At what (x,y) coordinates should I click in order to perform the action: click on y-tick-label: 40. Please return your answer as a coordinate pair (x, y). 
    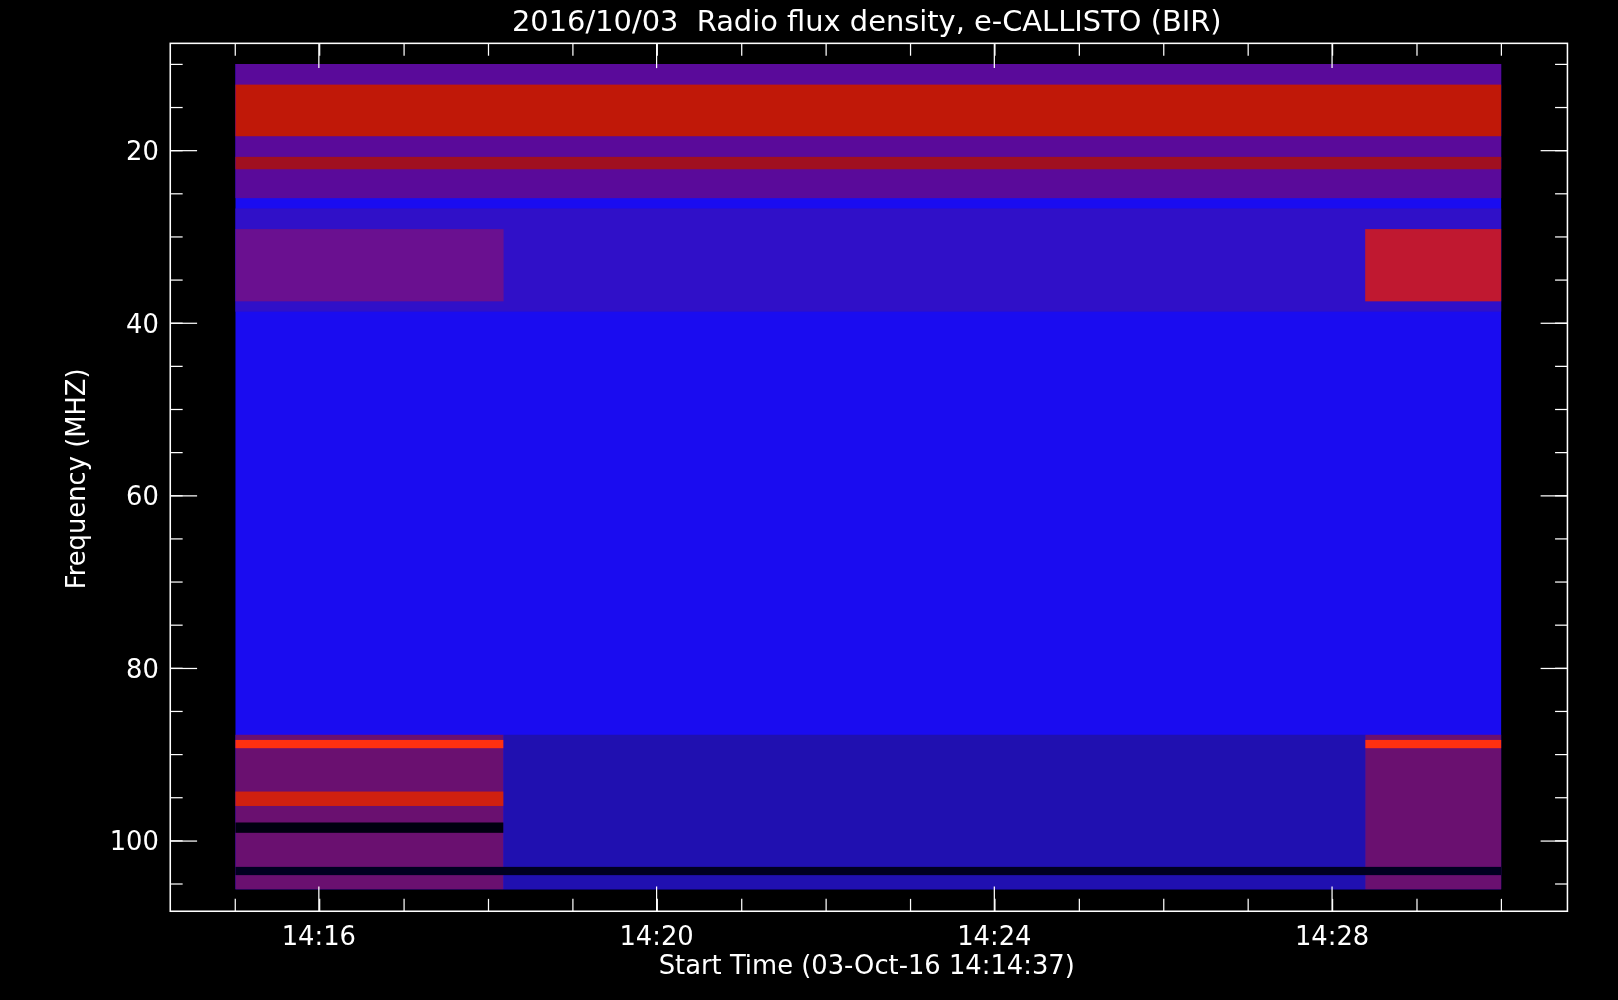
    Looking at the image, I should click on (142, 323).